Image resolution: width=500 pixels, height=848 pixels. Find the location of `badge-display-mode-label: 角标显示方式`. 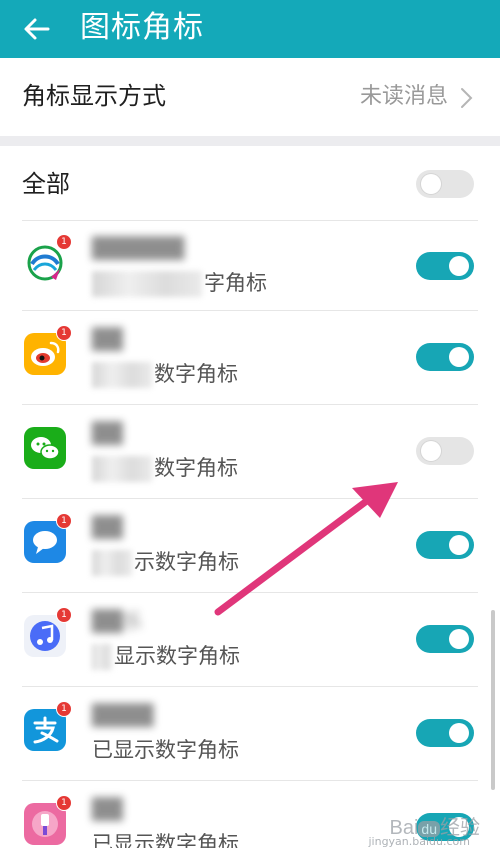

badge-display-mode-label: 角标显示方式 is located at coordinates (94, 96).